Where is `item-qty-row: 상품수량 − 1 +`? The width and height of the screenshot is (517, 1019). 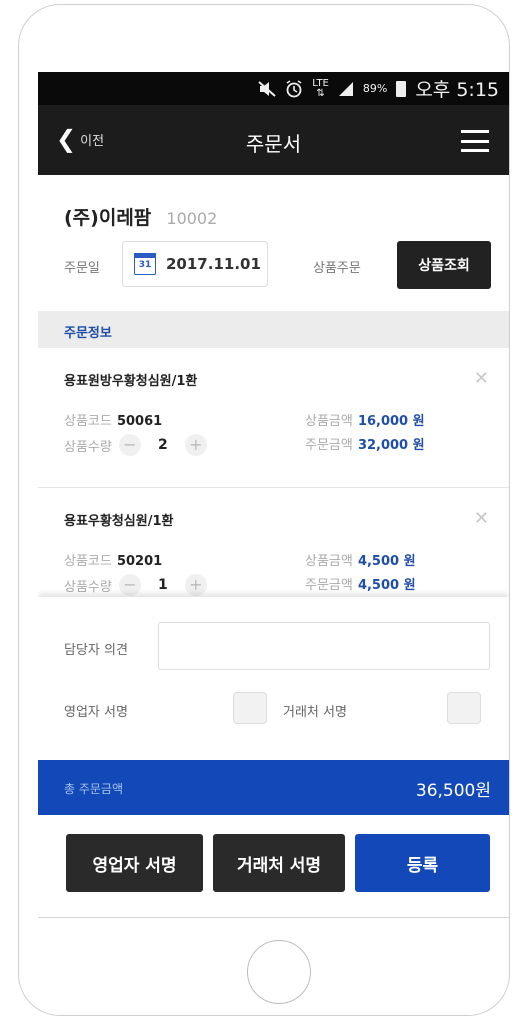 item-qty-row: 상품수량 − 1 + is located at coordinates (135, 585).